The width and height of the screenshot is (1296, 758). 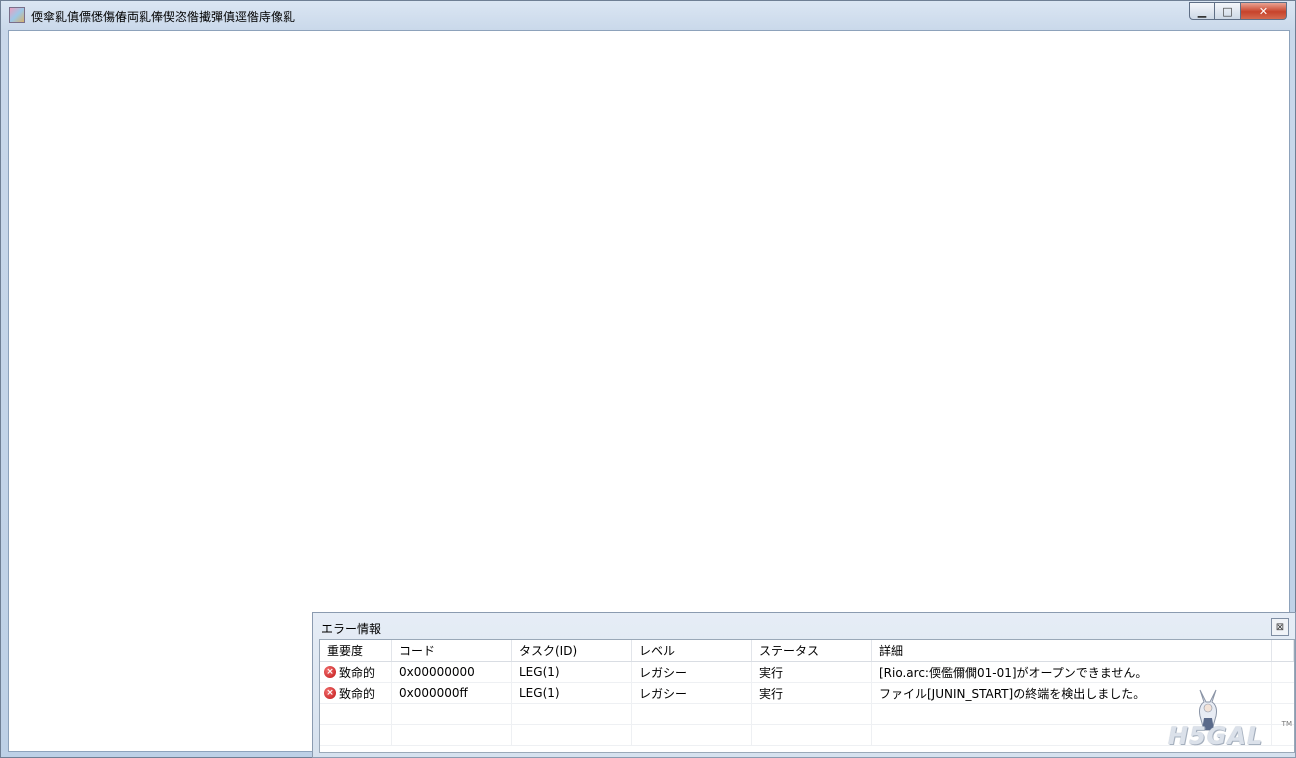 I want to click on caption-buttons: ▁ □ ✕, so click(x=1238, y=11).